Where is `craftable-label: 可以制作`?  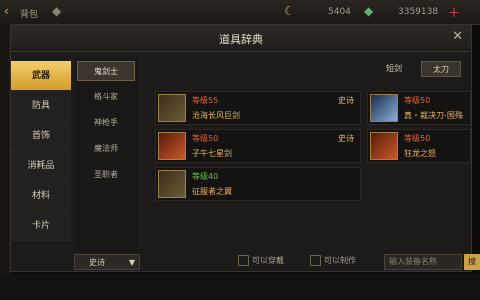
craftable-label: 可以制作 is located at coordinates (340, 260).